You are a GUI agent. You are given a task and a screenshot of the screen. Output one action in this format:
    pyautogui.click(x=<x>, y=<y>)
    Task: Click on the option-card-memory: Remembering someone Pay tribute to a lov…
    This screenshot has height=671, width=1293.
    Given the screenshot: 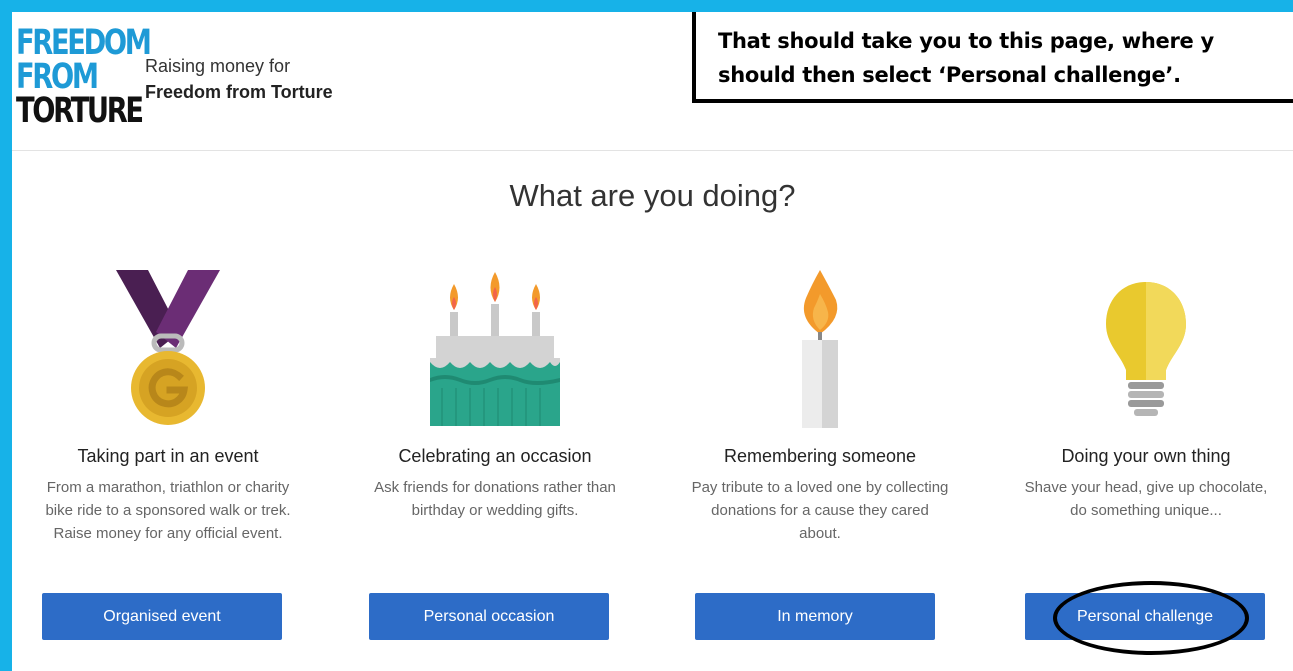 What is the action you would take?
    pyautogui.click(x=820, y=407)
    